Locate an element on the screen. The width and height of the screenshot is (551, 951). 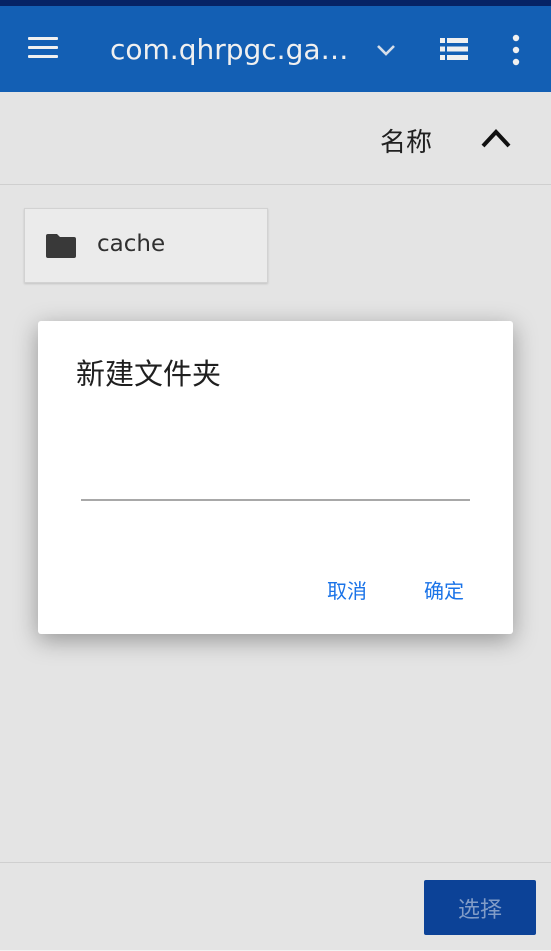
folder-name-input is located at coordinates (275, 481).